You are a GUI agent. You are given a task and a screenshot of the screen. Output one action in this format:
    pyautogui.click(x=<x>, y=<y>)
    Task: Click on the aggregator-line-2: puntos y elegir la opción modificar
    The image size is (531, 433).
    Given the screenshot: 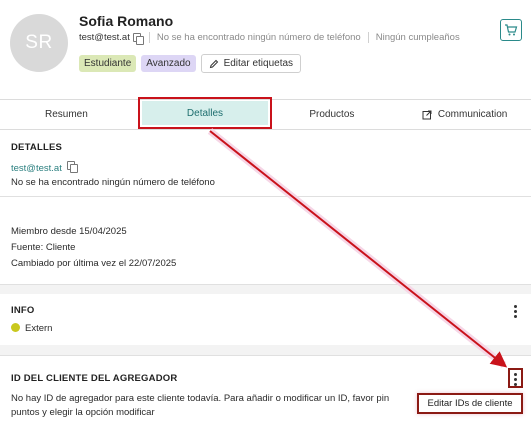 What is the action you would take?
    pyautogui.click(x=83, y=412)
    